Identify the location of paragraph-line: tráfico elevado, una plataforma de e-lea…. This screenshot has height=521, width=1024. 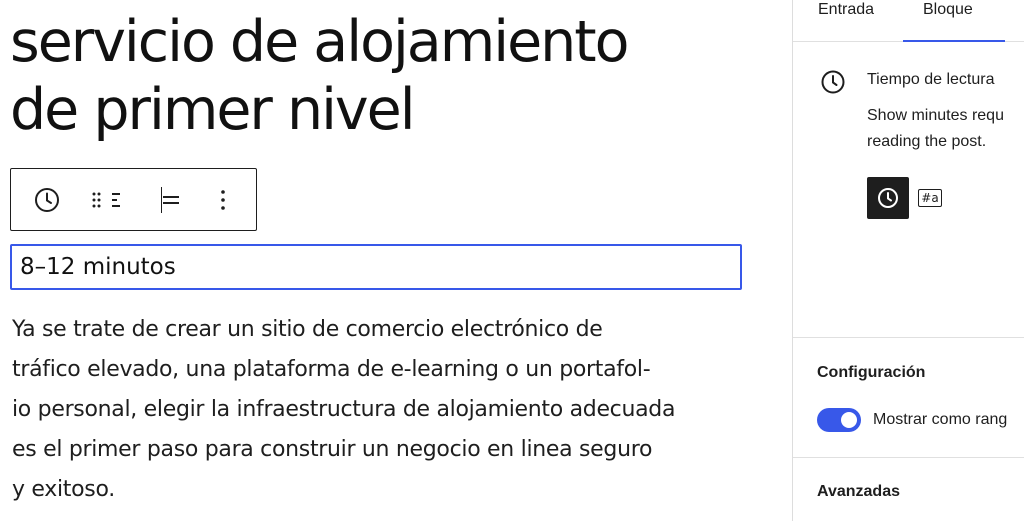
(331, 369).